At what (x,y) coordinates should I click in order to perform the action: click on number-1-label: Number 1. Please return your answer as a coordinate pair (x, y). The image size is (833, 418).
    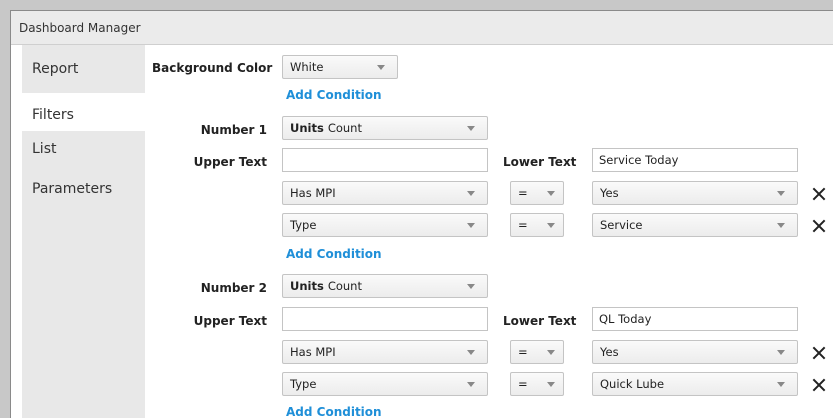
    Looking at the image, I should click on (233, 130).